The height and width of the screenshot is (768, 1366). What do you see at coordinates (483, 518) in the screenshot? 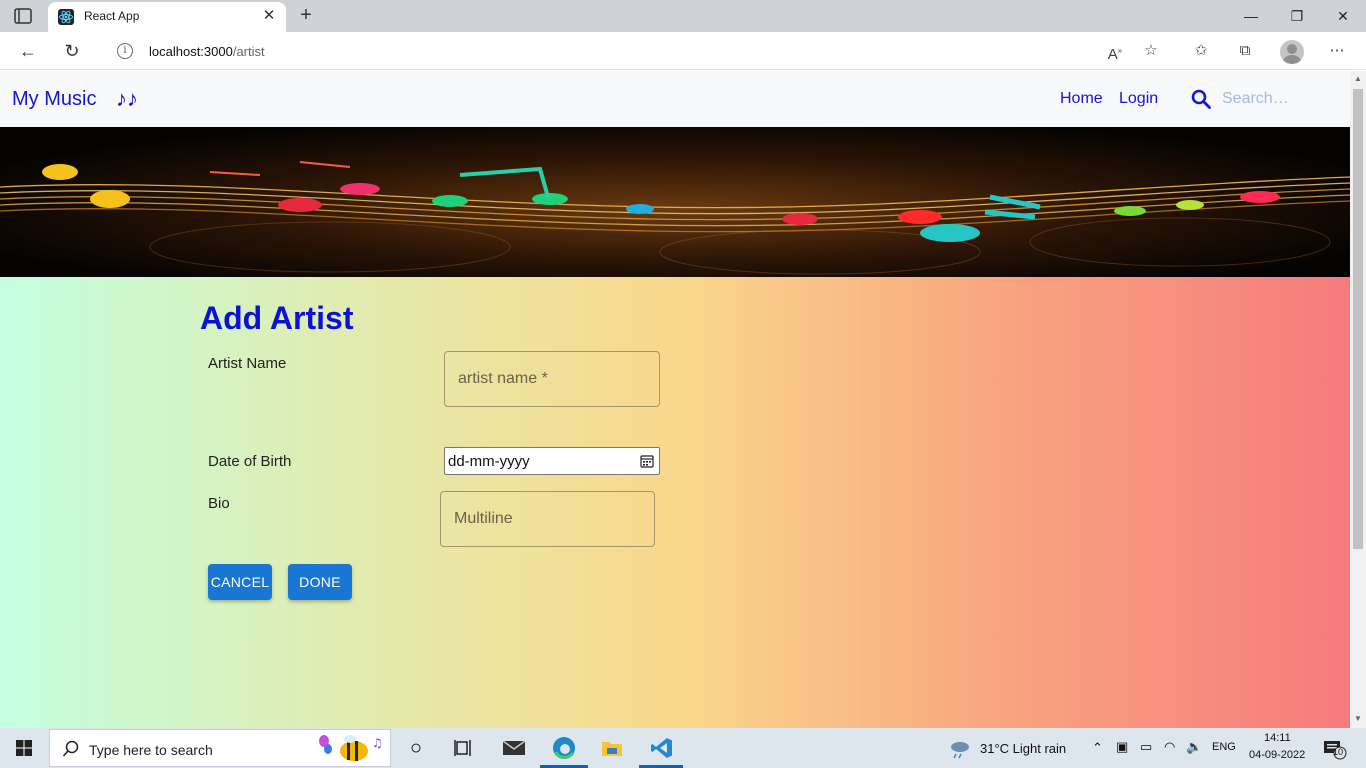
I see `bio-placeholder: Multiline` at bounding box center [483, 518].